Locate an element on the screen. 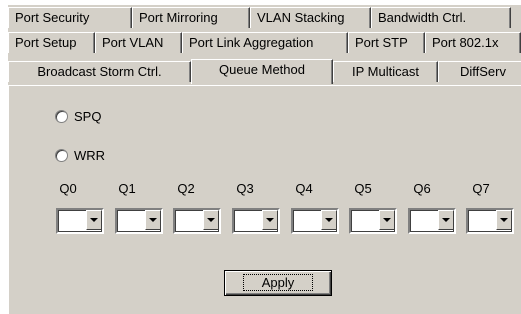  tab-port-link-aggregation: Port Link Aggregation is located at coordinates (265, 42).